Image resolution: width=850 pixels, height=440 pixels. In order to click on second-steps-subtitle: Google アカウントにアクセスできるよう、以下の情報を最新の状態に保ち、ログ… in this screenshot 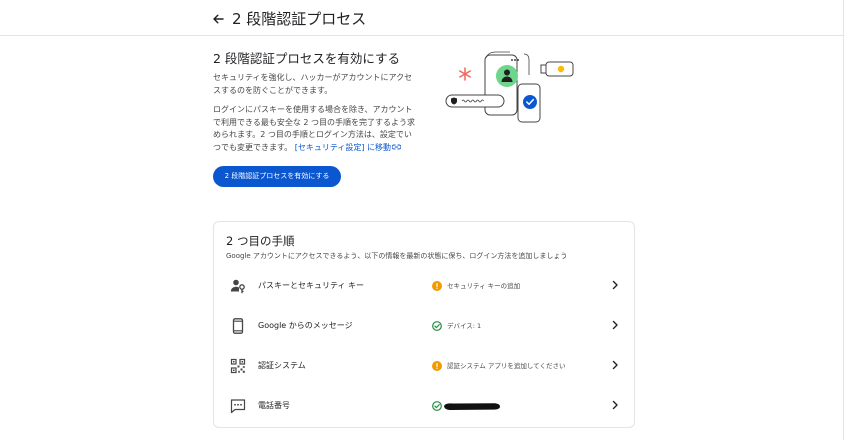, I will do `click(397, 256)`.